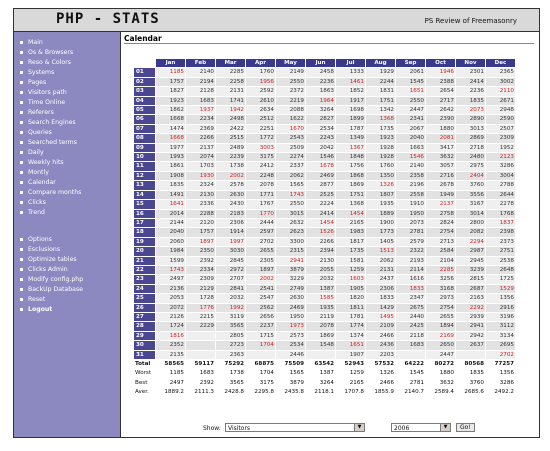 The image size is (550, 451). What do you see at coordinates (47, 102) in the screenshot?
I see `sidebar-item-label: Time Online` at bounding box center [47, 102].